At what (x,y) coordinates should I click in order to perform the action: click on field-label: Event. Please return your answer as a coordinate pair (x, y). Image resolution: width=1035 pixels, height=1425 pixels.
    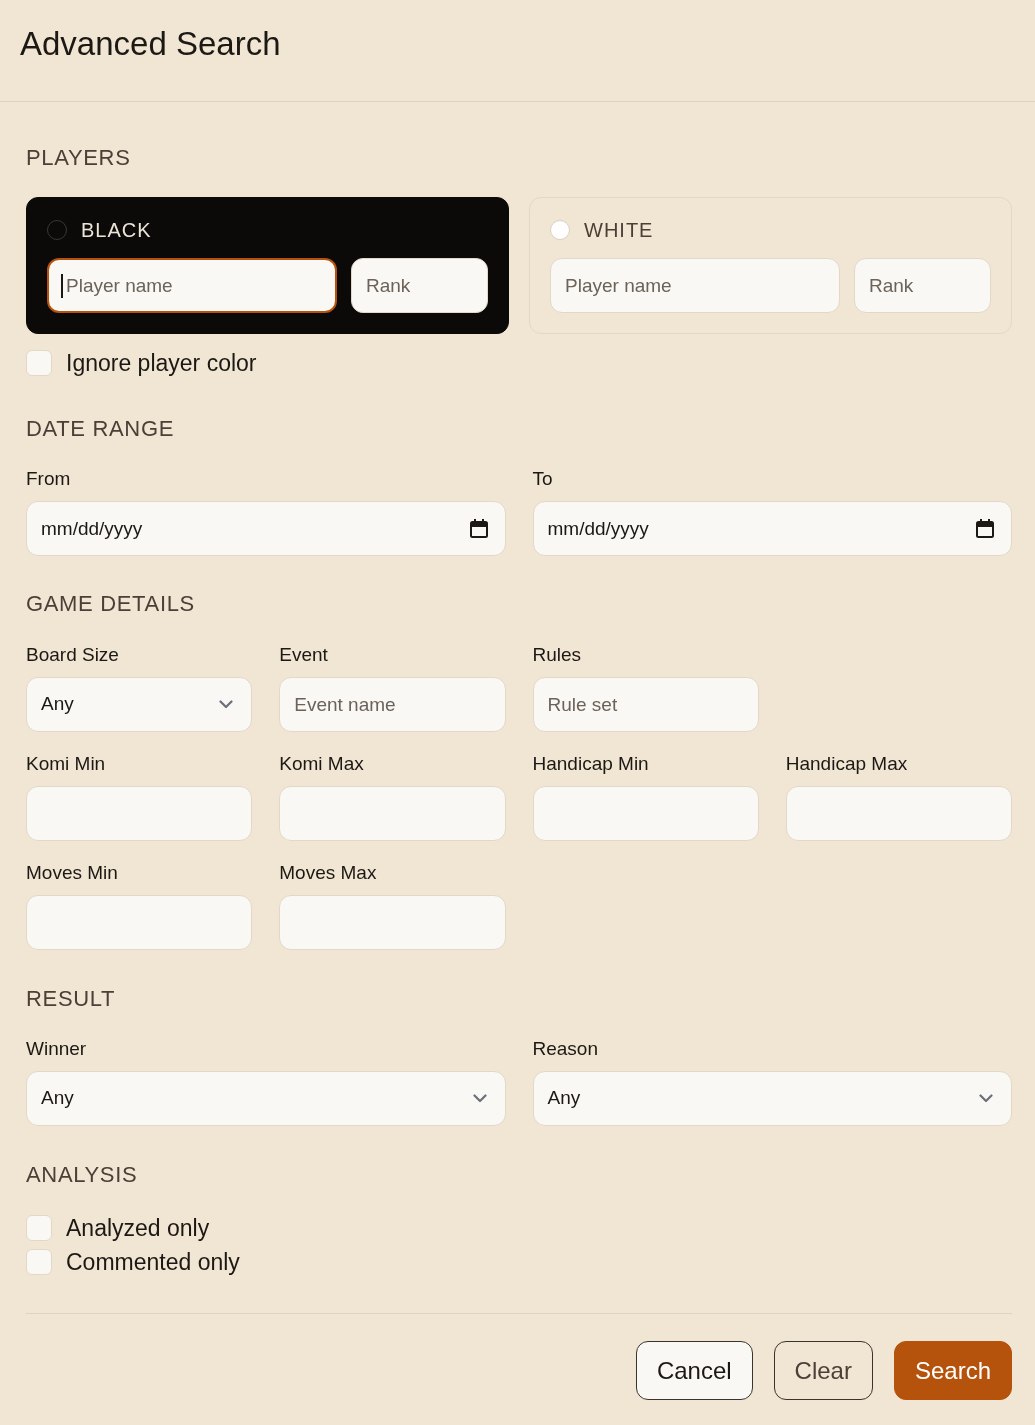
    Looking at the image, I should click on (303, 655).